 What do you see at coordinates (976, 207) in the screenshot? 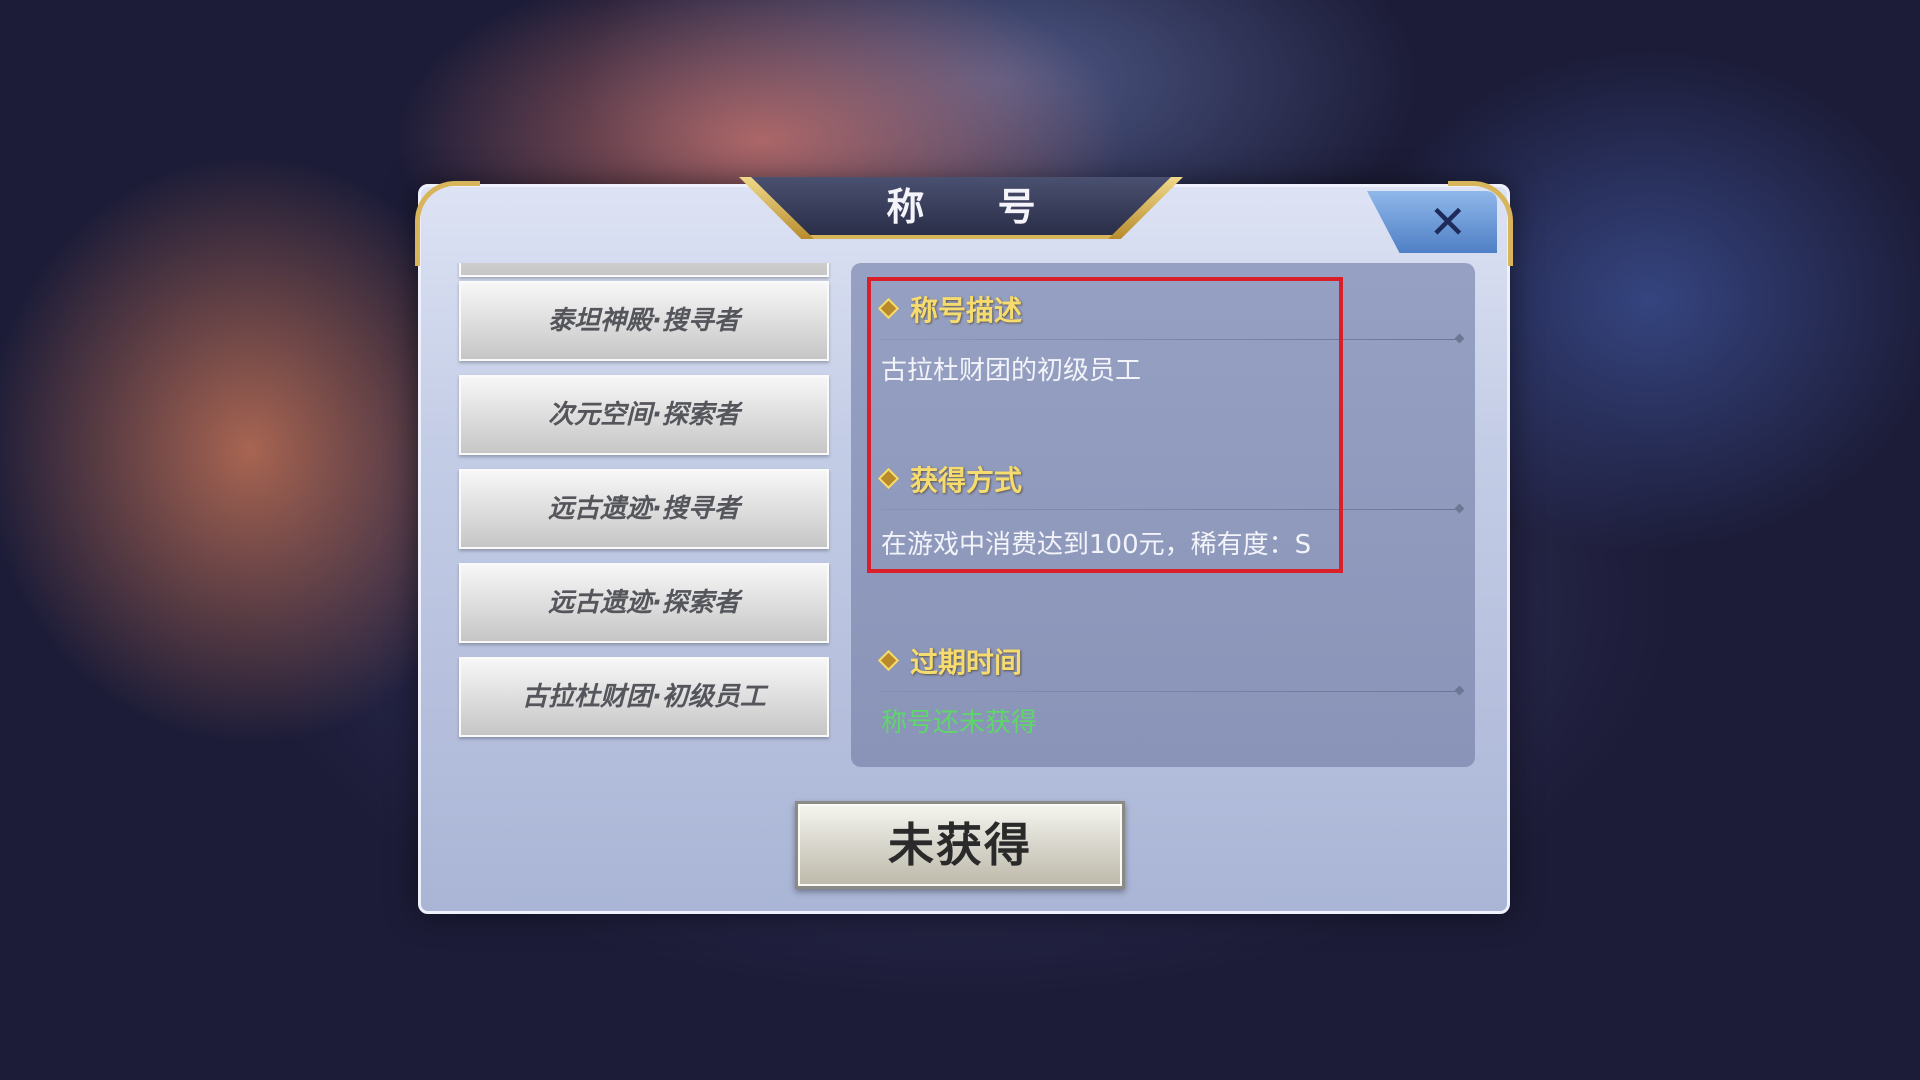
I see `dialog-title: 称 号` at bounding box center [976, 207].